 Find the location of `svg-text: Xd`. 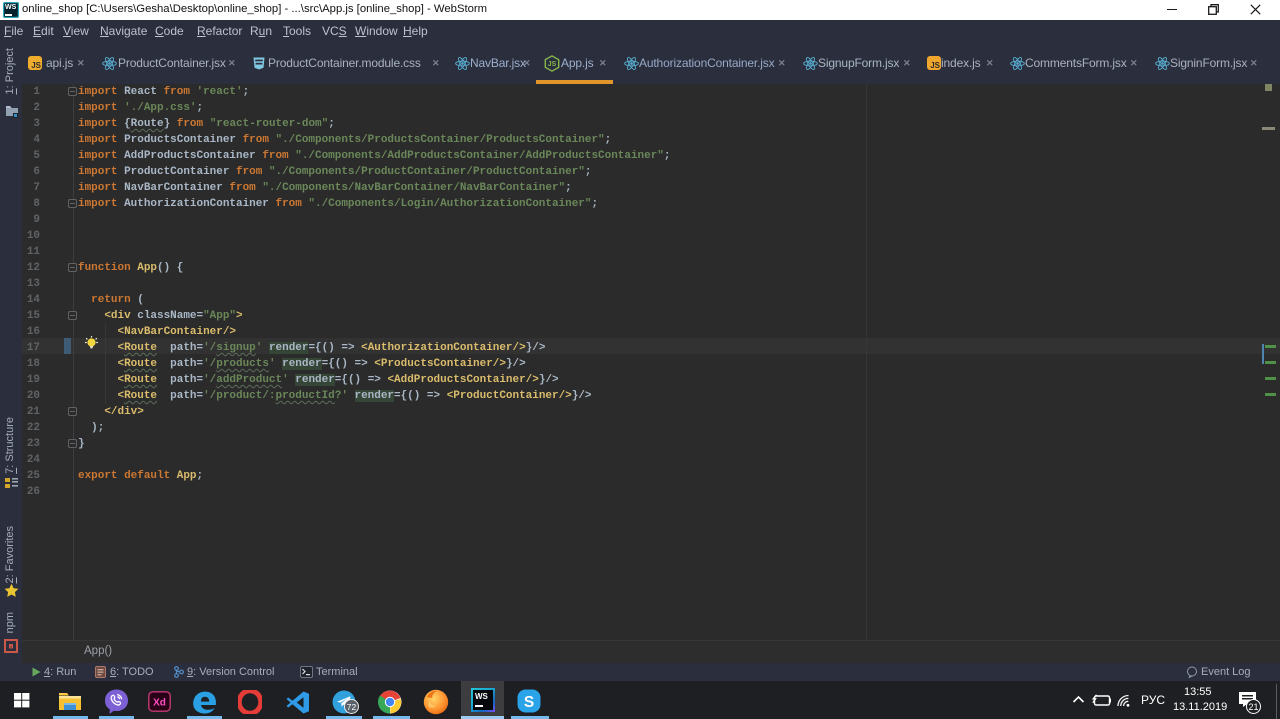

svg-text: Xd is located at coordinates (159, 703).